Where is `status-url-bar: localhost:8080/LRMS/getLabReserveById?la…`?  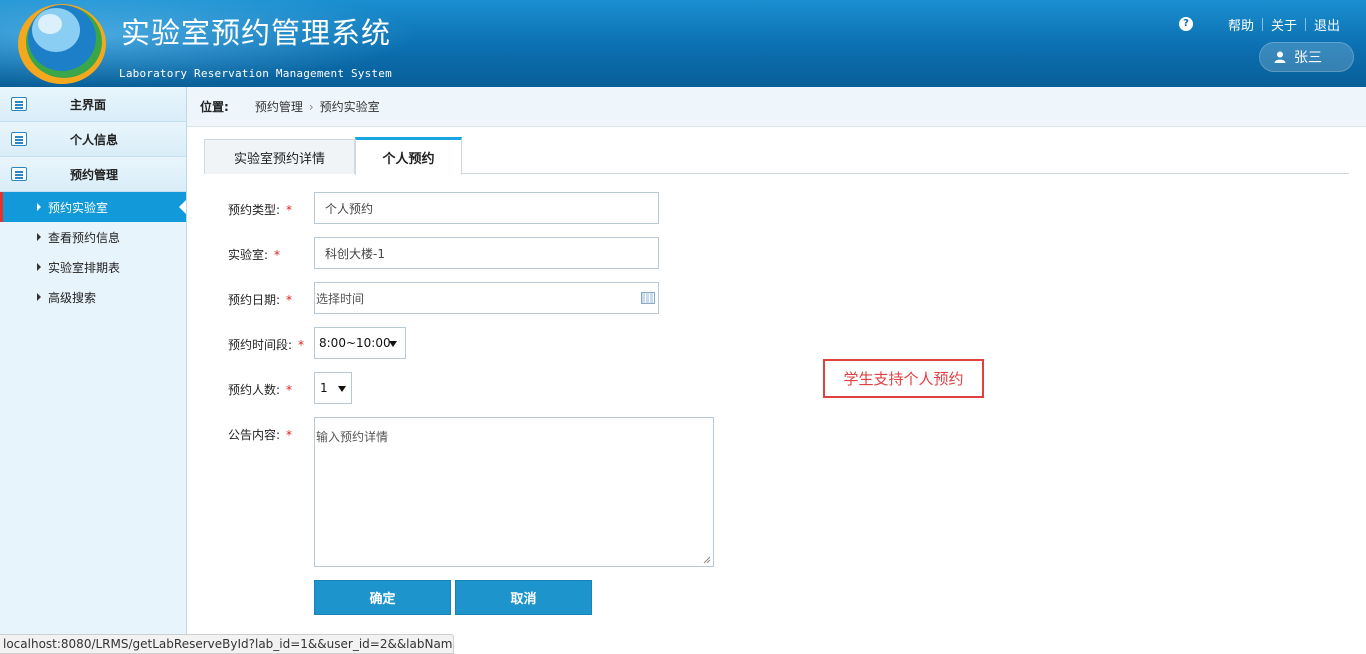
status-url-bar: localhost:8080/LRMS/getLabReserveById?la… is located at coordinates (227, 644).